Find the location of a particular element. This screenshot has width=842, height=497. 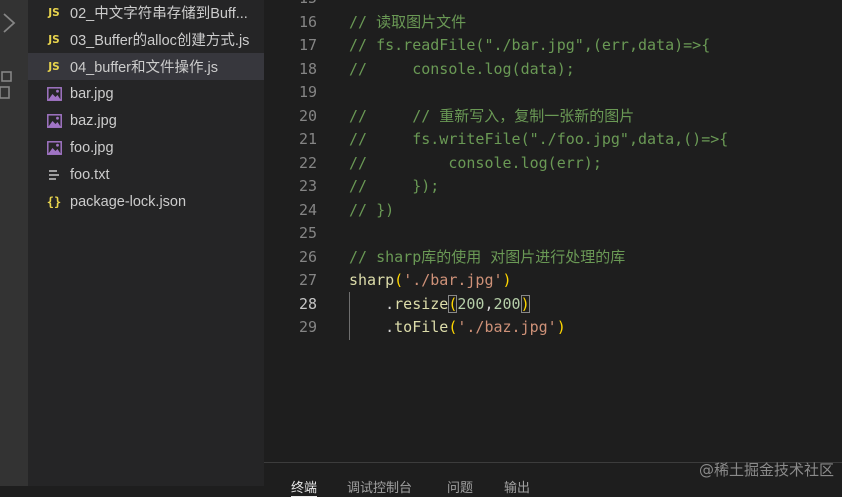

code-comment: // fs.readFile("./bar.jpg",(err,data)=>{ is located at coordinates (530, 45).